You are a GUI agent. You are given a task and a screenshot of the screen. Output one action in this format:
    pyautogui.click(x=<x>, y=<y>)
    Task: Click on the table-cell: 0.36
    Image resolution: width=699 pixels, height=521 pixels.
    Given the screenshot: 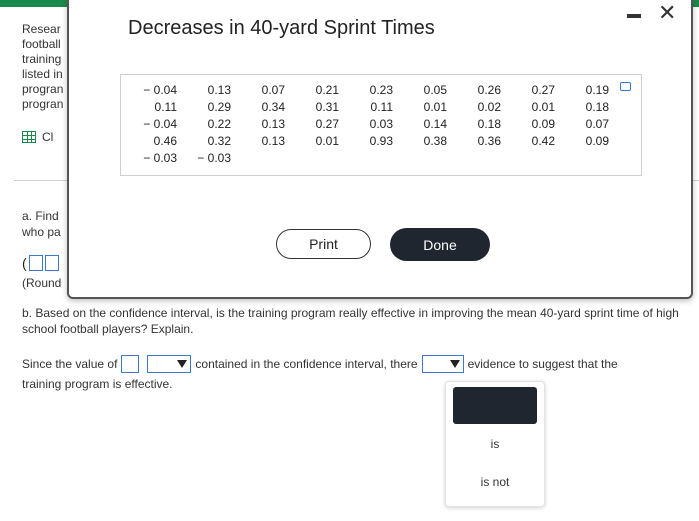 What is the action you would take?
    pyautogui.click(x=489, y=140)
    